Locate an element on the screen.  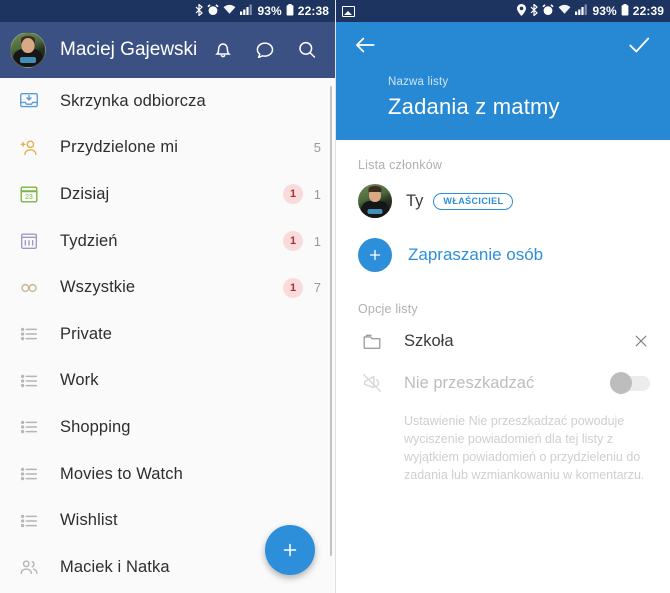
folder-icon is located at coordinates (372, 341).